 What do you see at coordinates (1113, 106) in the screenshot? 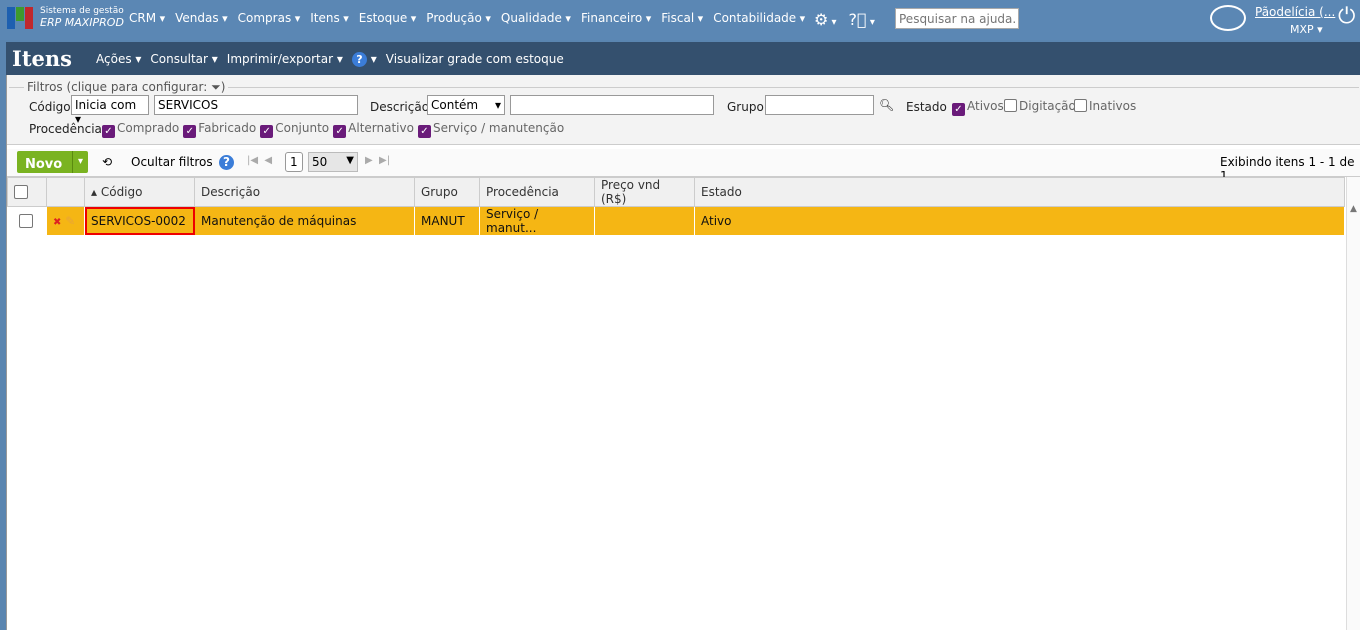
I see `estado-label-text: Inativos` at bounding box center [1113, 106].